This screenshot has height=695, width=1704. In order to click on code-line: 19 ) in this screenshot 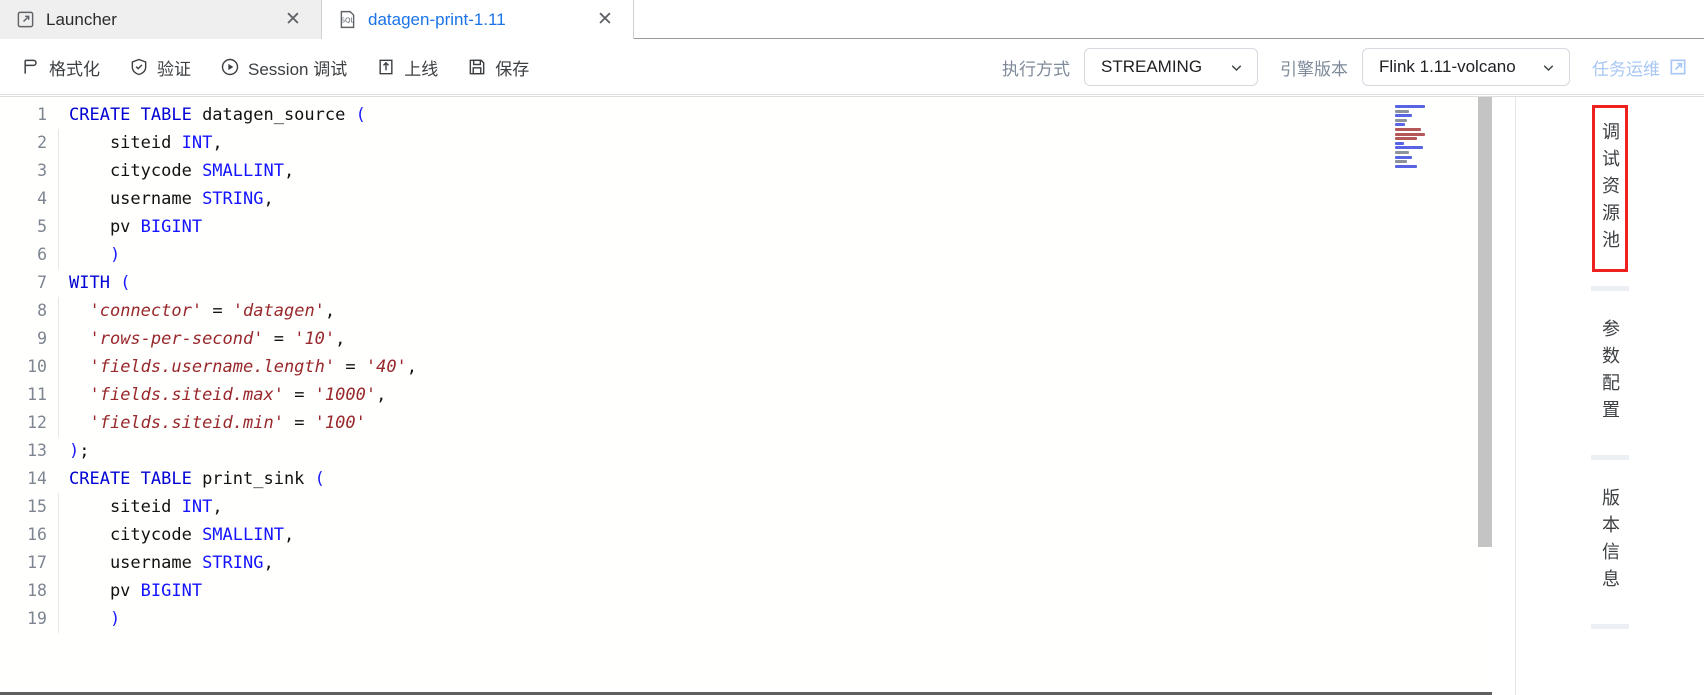, I will do `click(746, 619)`.